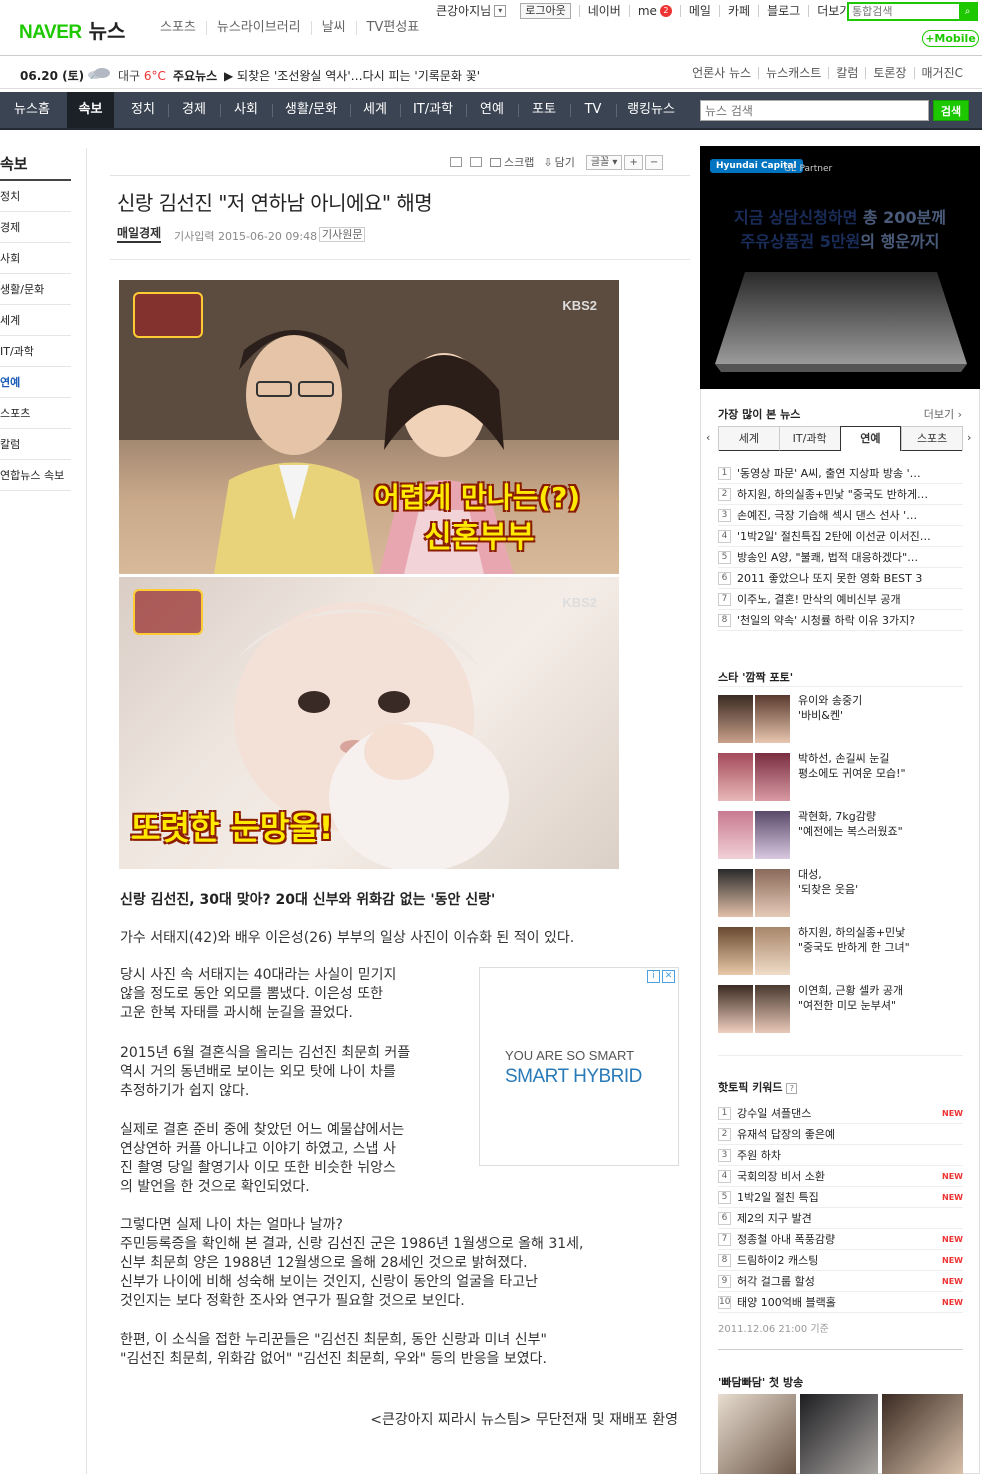 The width and height of the screenshot is (982, 1474). I want to click on hot-topic-item: 8 드림하이2 캐스팅 NEW, so click(840, 1260).